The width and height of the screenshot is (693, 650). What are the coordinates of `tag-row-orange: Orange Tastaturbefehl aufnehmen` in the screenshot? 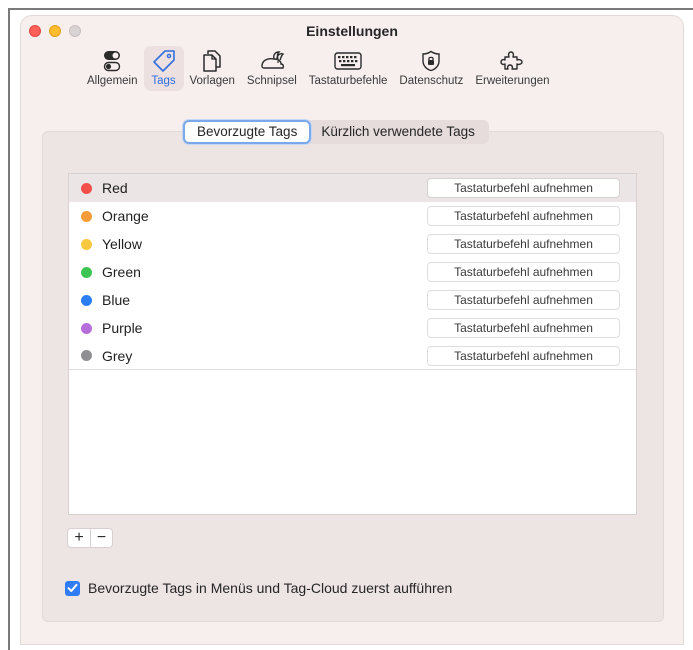 It's located at (352, 216).